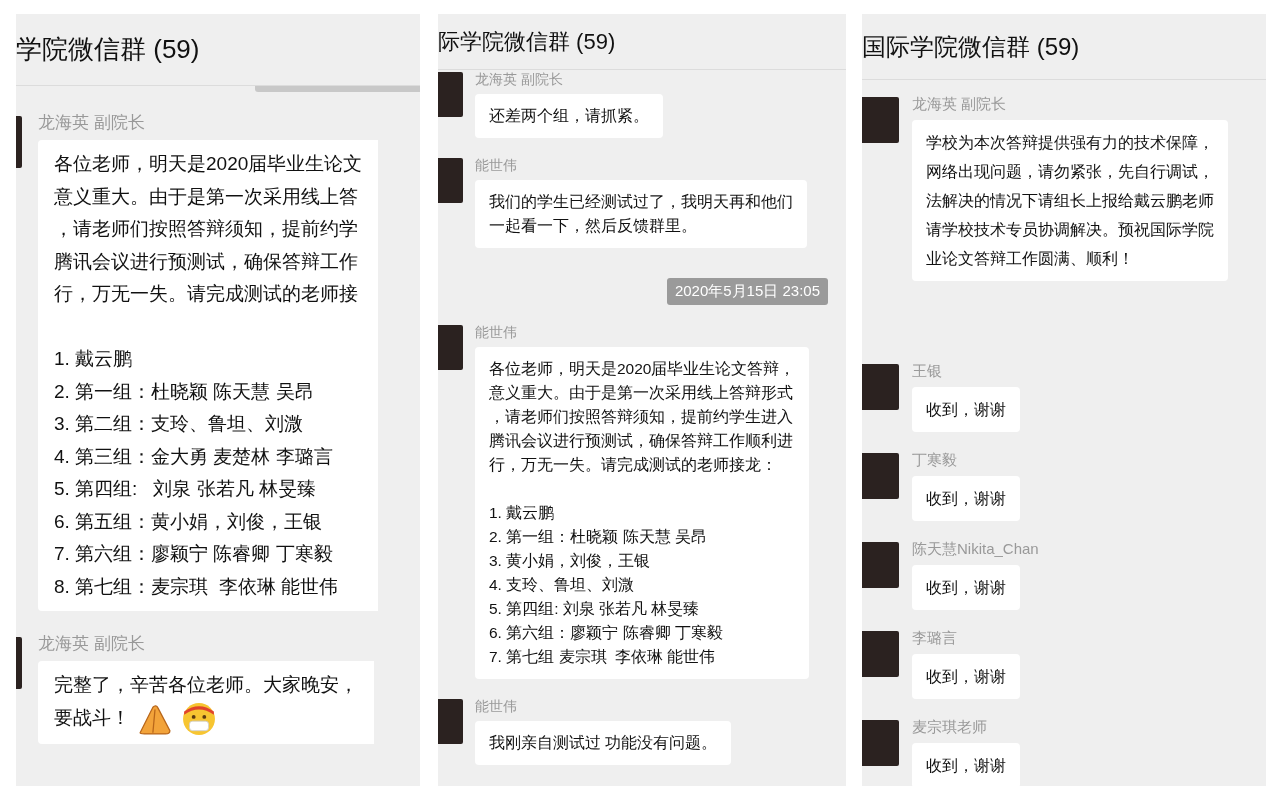  Describe the element at coordinates (603, 742) in the screenshot. I see `message-line: 我刚亲自测试过 功能没有问题。` at that location.